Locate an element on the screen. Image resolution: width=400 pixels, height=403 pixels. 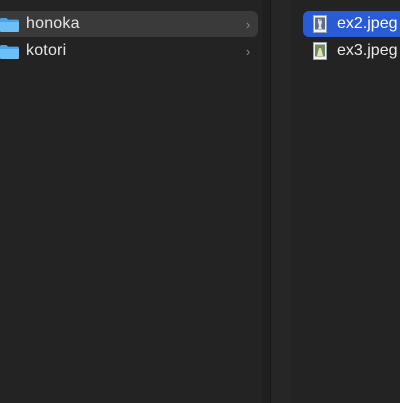
folder-label: honoka is located at coordinates (53, 23).